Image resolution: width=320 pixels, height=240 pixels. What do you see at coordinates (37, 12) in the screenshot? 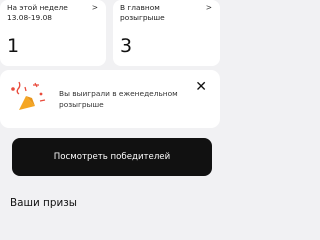
I see `weekly-stat-label: На этой неделе 13.08-19.08` at bounding box center [37, 12].